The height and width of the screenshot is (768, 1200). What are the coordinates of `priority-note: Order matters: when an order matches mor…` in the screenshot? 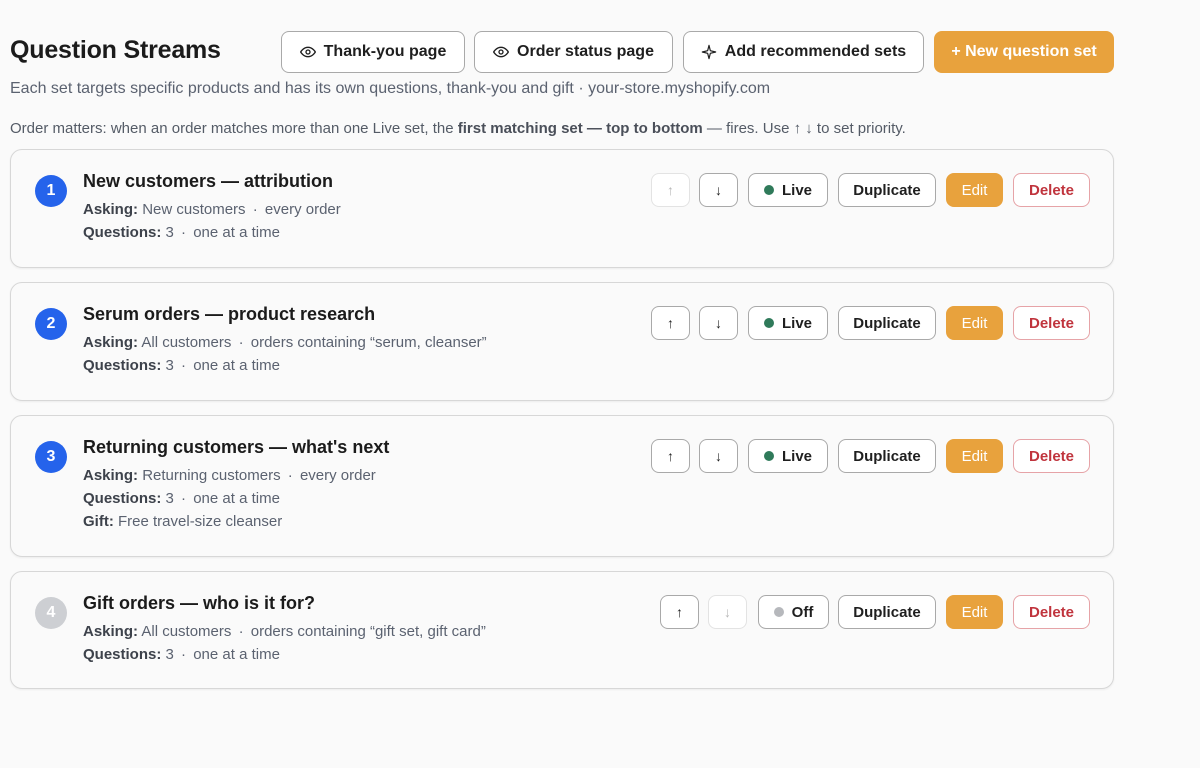 It's located at (458, 128).